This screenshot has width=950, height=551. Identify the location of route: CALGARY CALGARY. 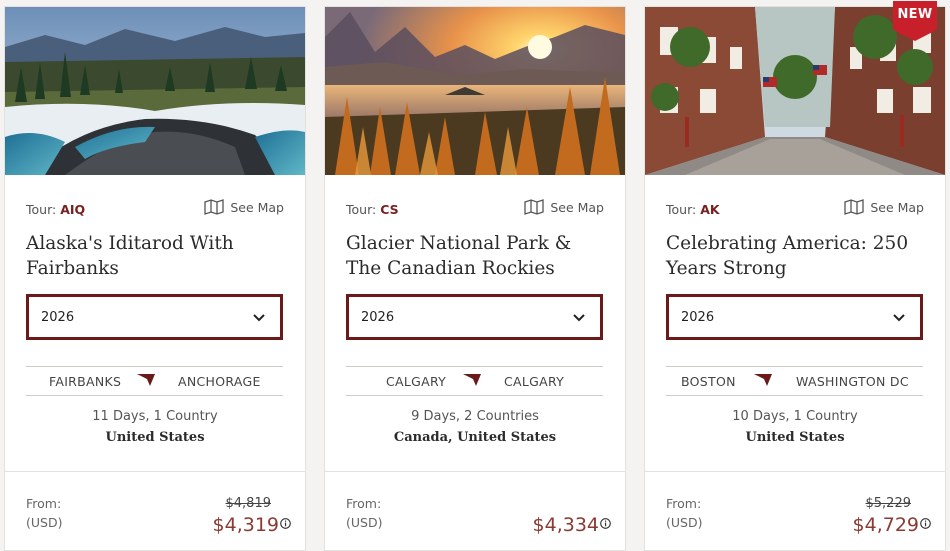
(474, 381).